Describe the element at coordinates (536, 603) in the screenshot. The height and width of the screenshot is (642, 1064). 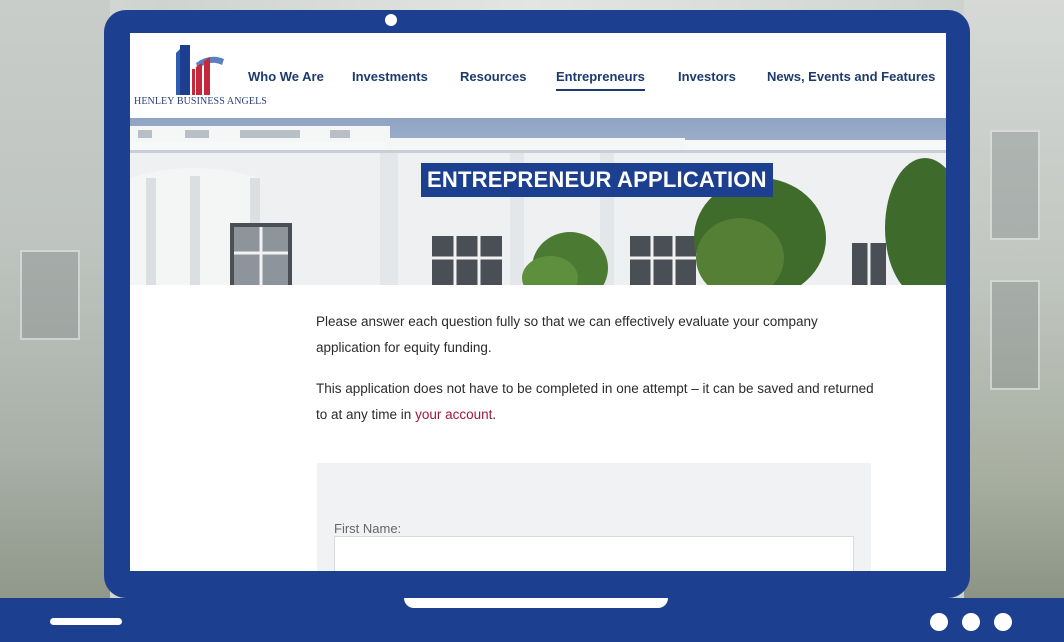
I see `laptop-notch` at that location.